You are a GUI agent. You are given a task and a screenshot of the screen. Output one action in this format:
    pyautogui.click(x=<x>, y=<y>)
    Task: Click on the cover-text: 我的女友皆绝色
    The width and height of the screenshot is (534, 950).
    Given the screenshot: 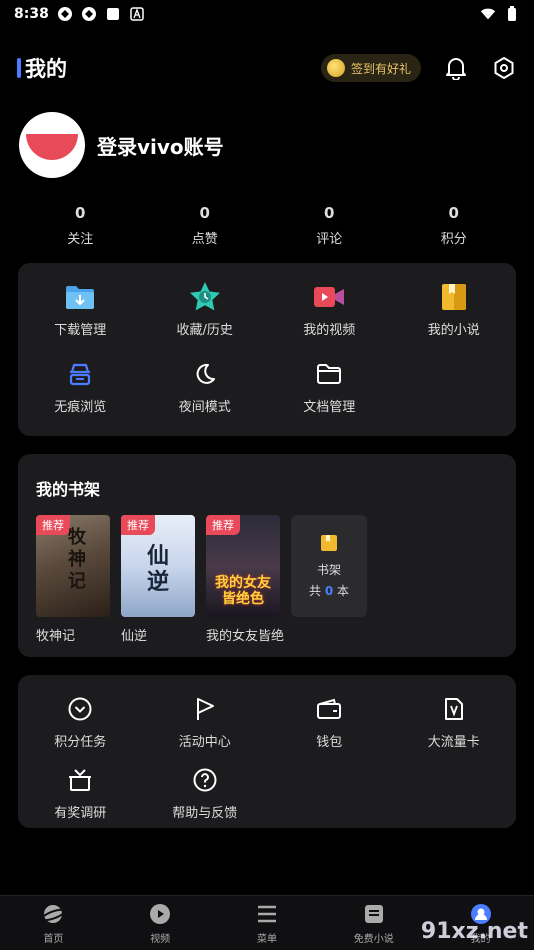 What is the action you would take?
    pyautogui.click(x=243, y=591)
    